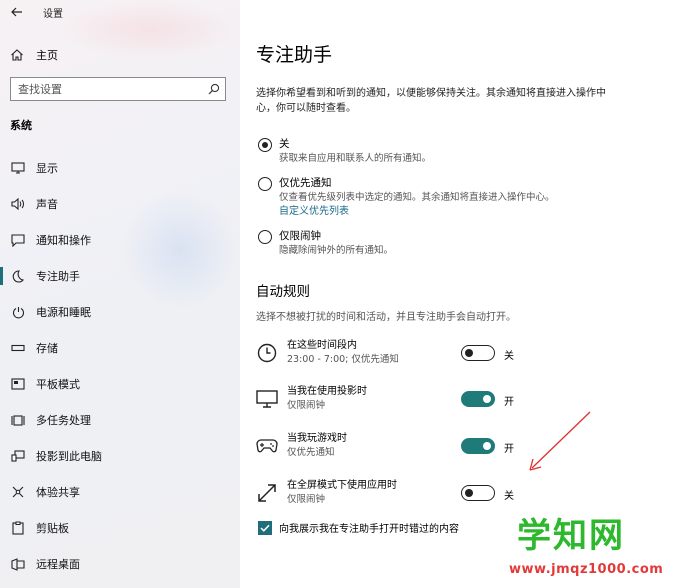  What do you see at coordinates (18, 456) in the screenshot?
I see `project-icon` at bounding box center [18, 456].